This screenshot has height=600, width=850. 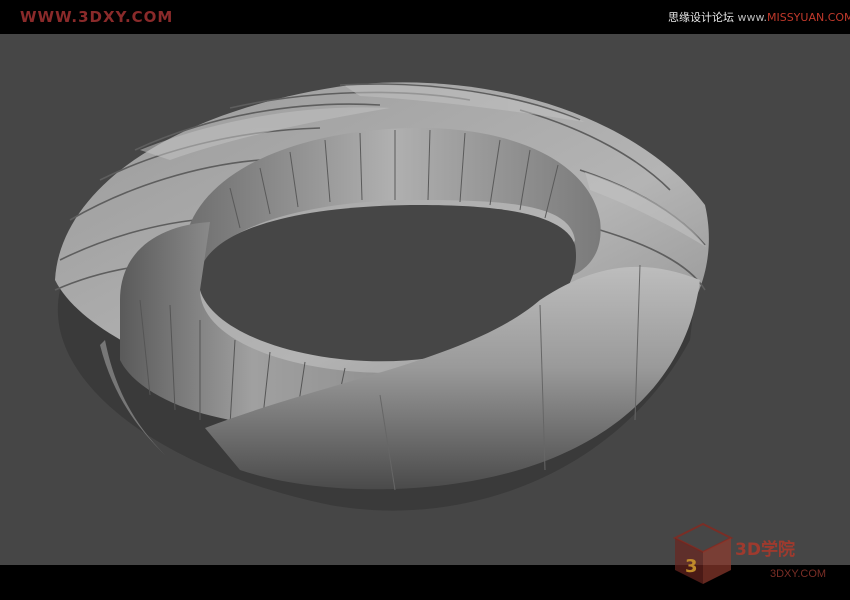 I want to click on site-watermark-right: 思缘设计论坛 www.MISSYUAN.COM, so click(x=759, y=17).